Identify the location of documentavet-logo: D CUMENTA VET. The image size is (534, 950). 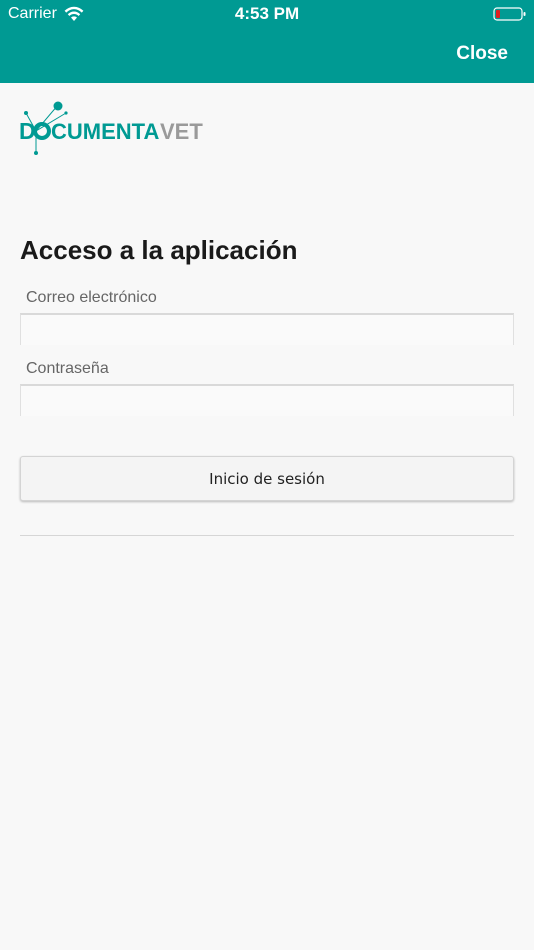
(111, 128).